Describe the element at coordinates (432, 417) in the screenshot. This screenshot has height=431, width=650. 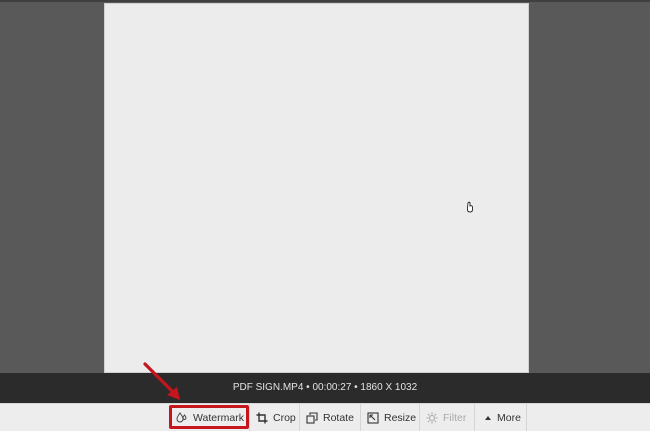
I see `filter-icon` at that location.